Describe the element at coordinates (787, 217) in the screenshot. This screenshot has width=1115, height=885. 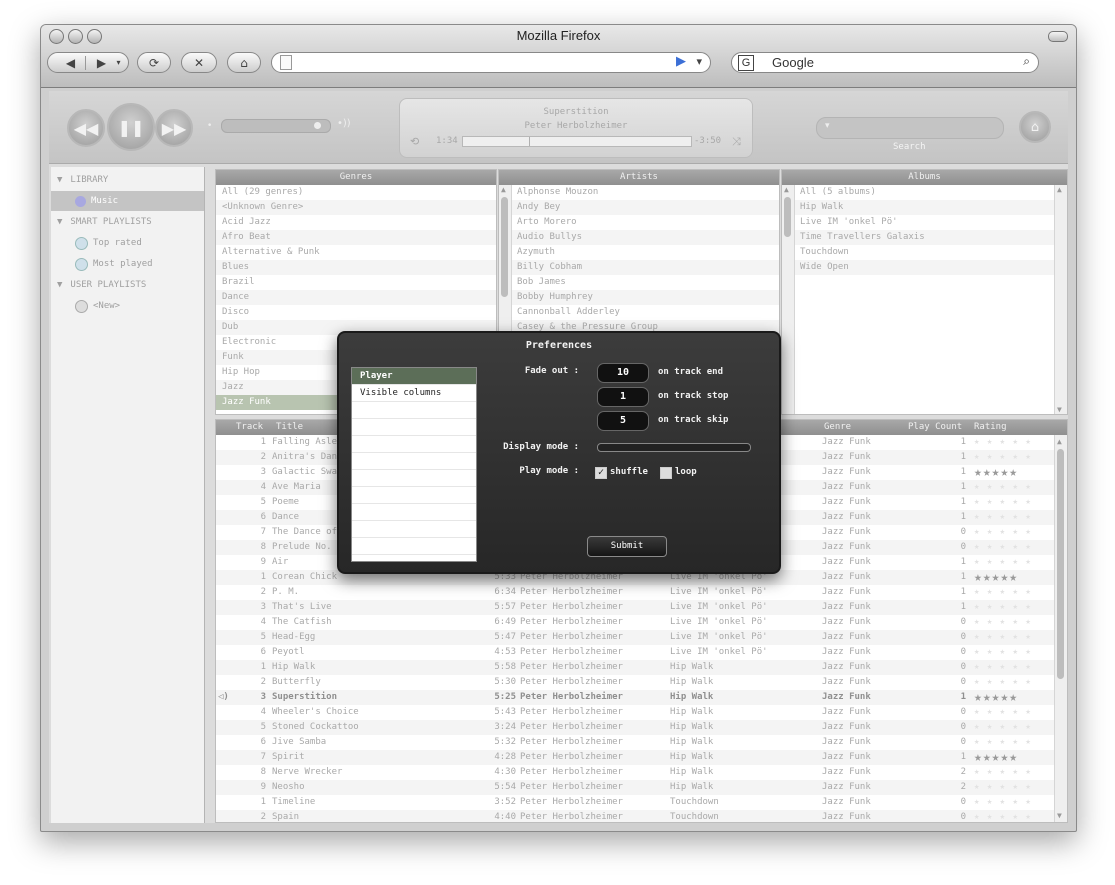
I see `artists-scroll-thumb` at that location.